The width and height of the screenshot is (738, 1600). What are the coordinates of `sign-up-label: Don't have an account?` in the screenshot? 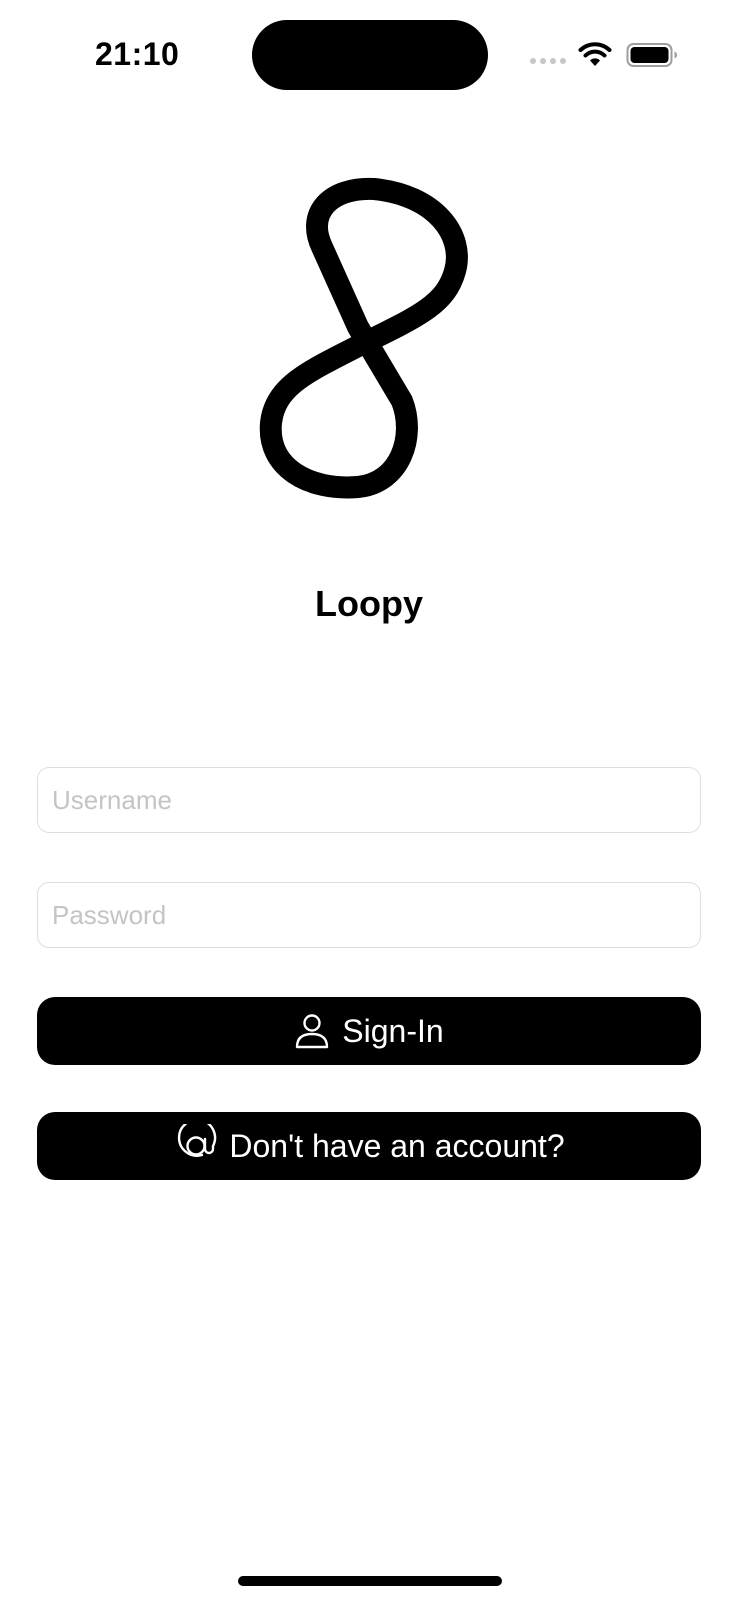 It's located at (397, 1145).